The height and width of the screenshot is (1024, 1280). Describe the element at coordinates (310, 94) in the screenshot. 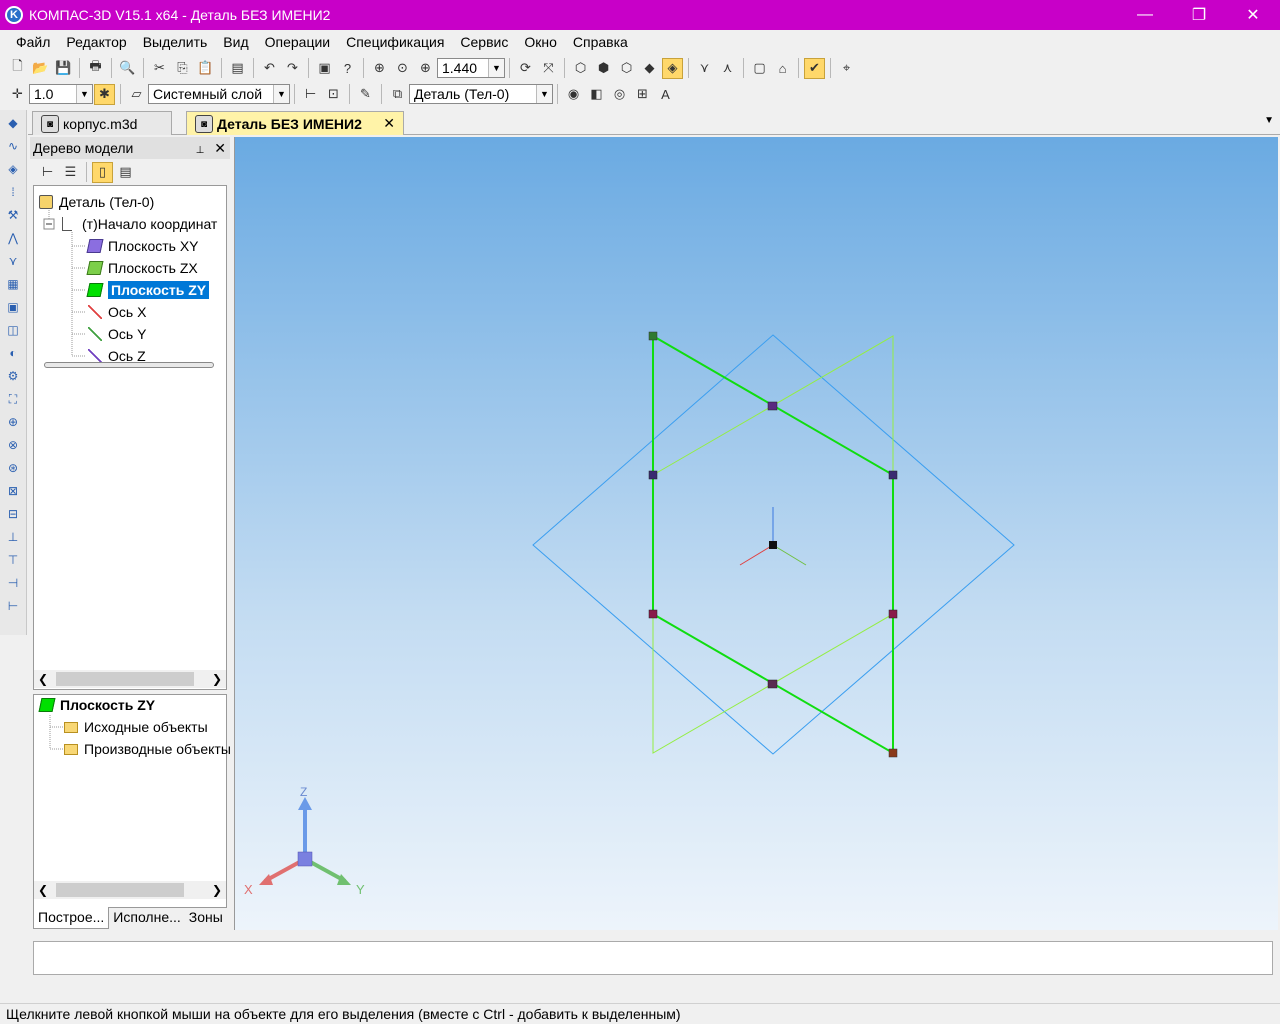

I see `coordinate-system-icon: ⊢` at that location.